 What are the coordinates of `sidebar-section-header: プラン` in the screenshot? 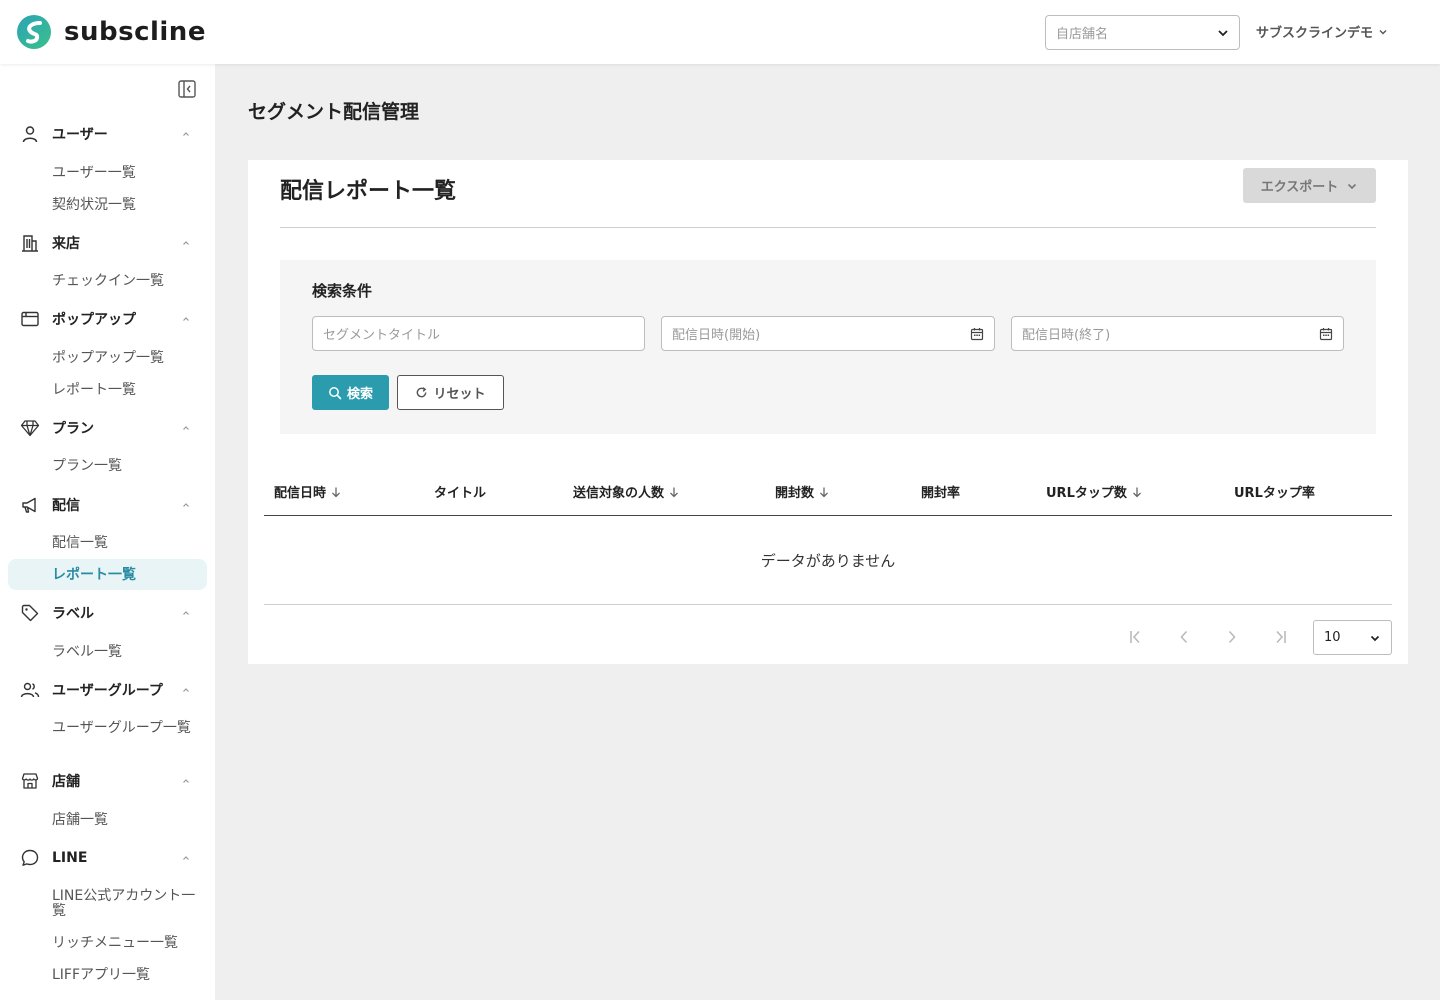 It's located at (107, 428).